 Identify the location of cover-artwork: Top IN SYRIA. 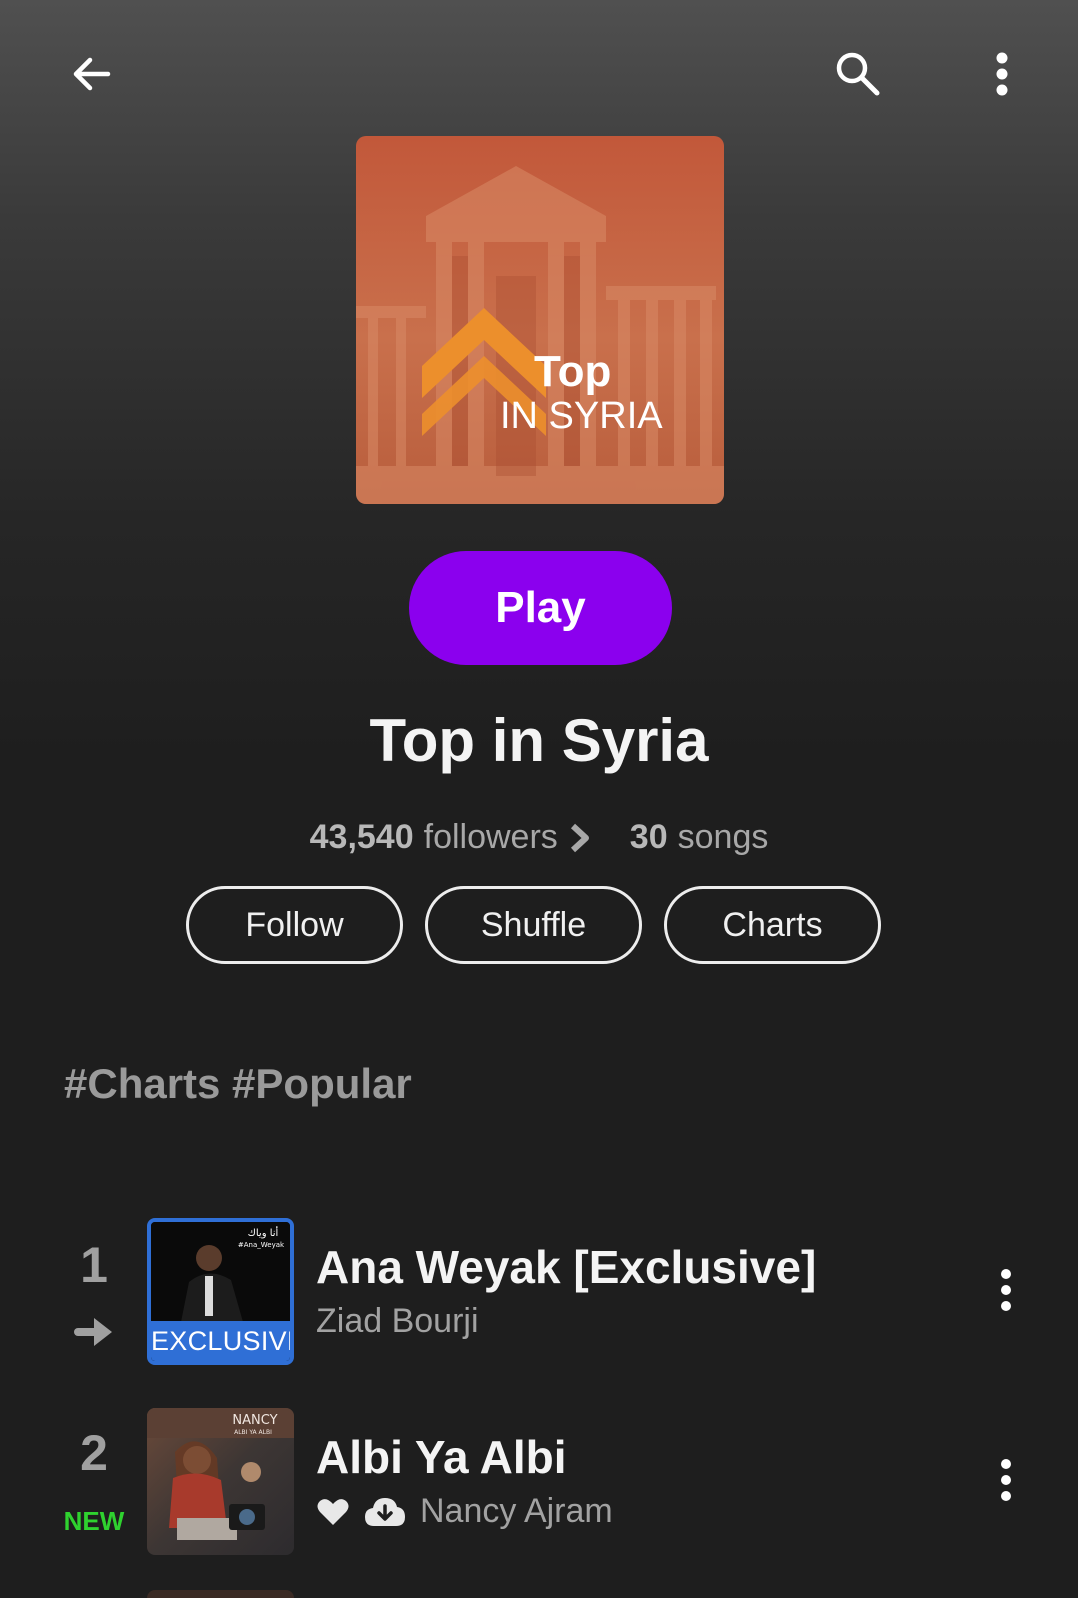
(540, 320).